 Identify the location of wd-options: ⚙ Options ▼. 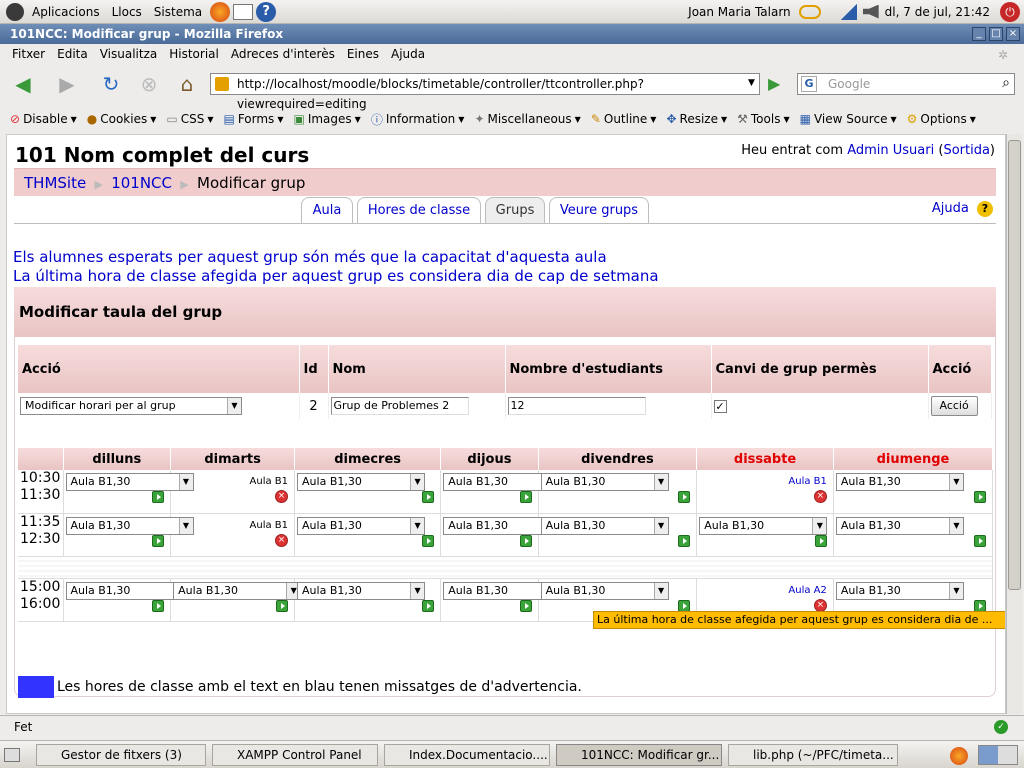
(941, 119).